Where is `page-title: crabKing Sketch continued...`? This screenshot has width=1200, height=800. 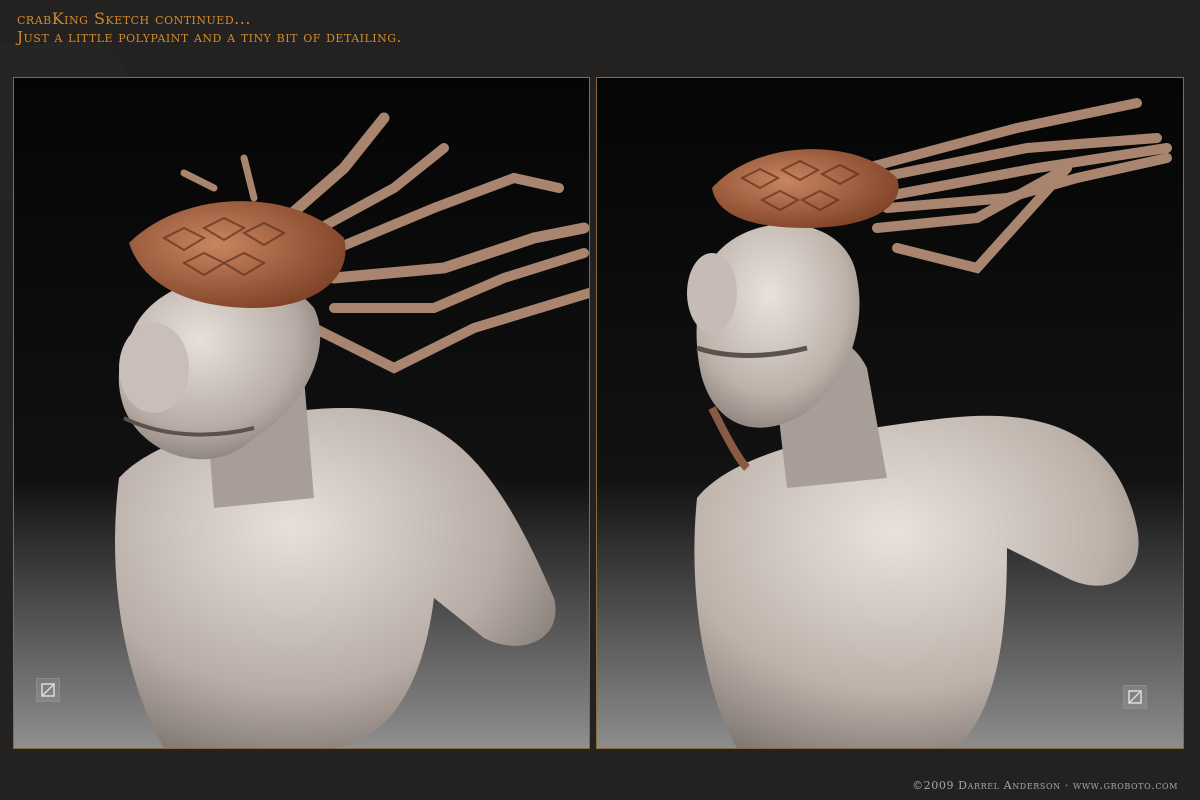 page-title: crabKing Sketch continued... is located at coordinates (134, 18).